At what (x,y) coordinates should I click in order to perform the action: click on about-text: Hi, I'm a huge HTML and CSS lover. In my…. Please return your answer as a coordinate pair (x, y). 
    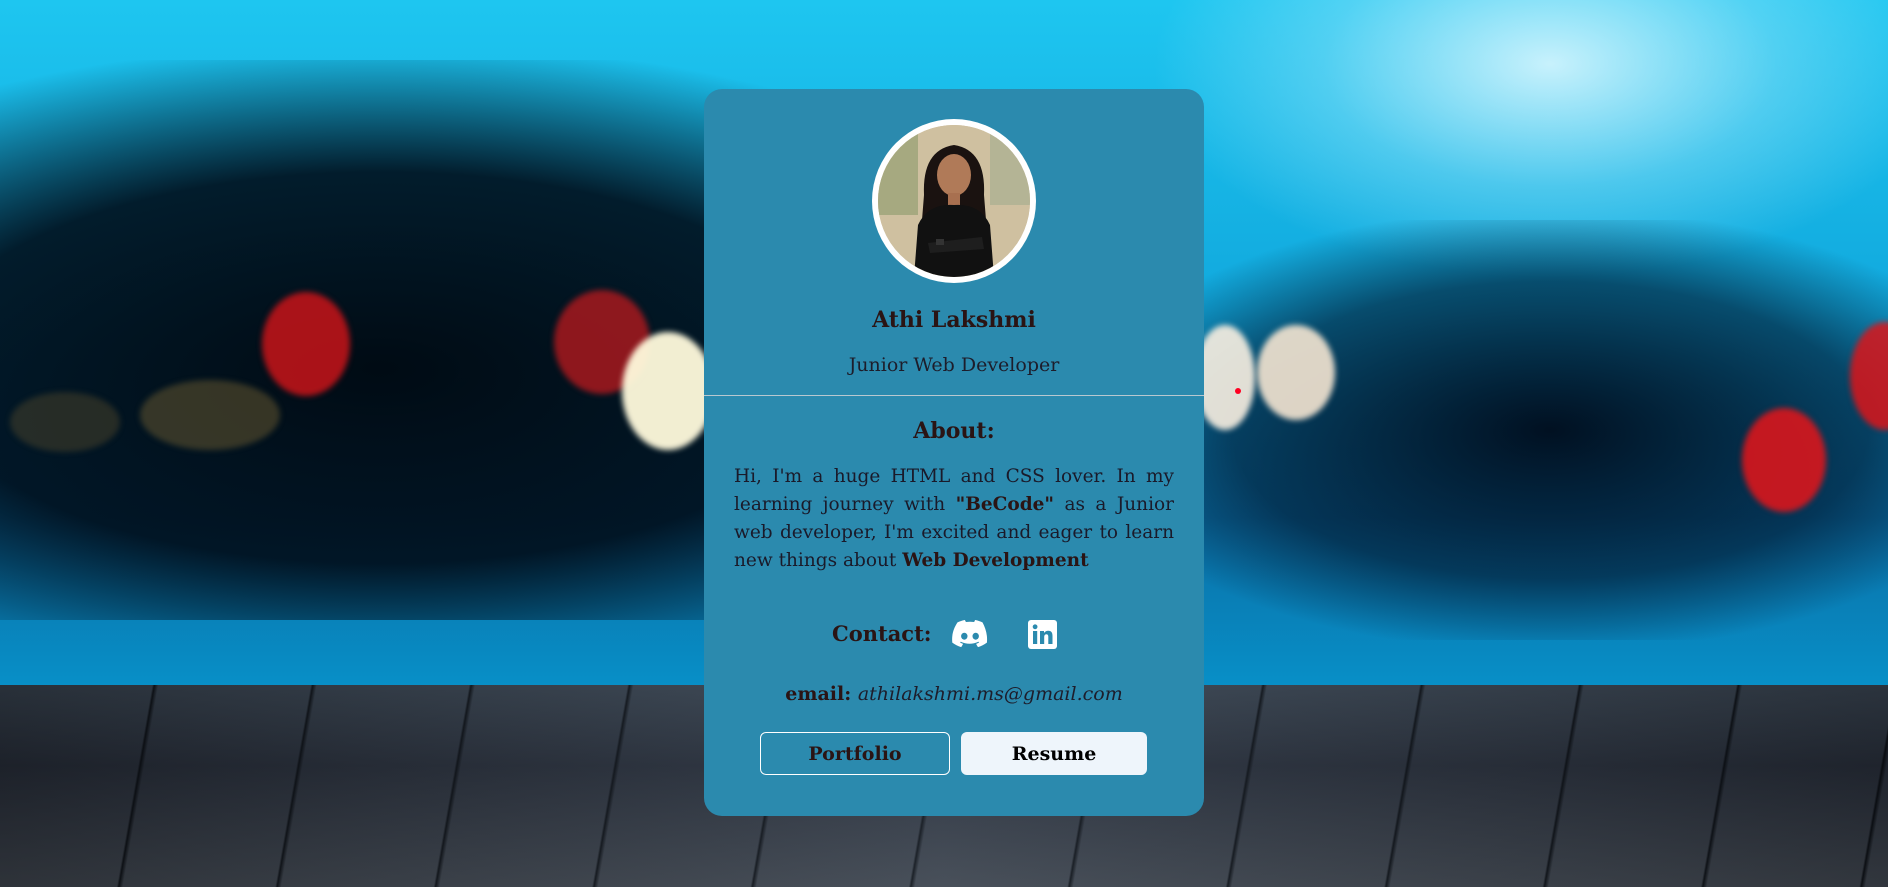
    Looking at the image, I should click on (954, 519).